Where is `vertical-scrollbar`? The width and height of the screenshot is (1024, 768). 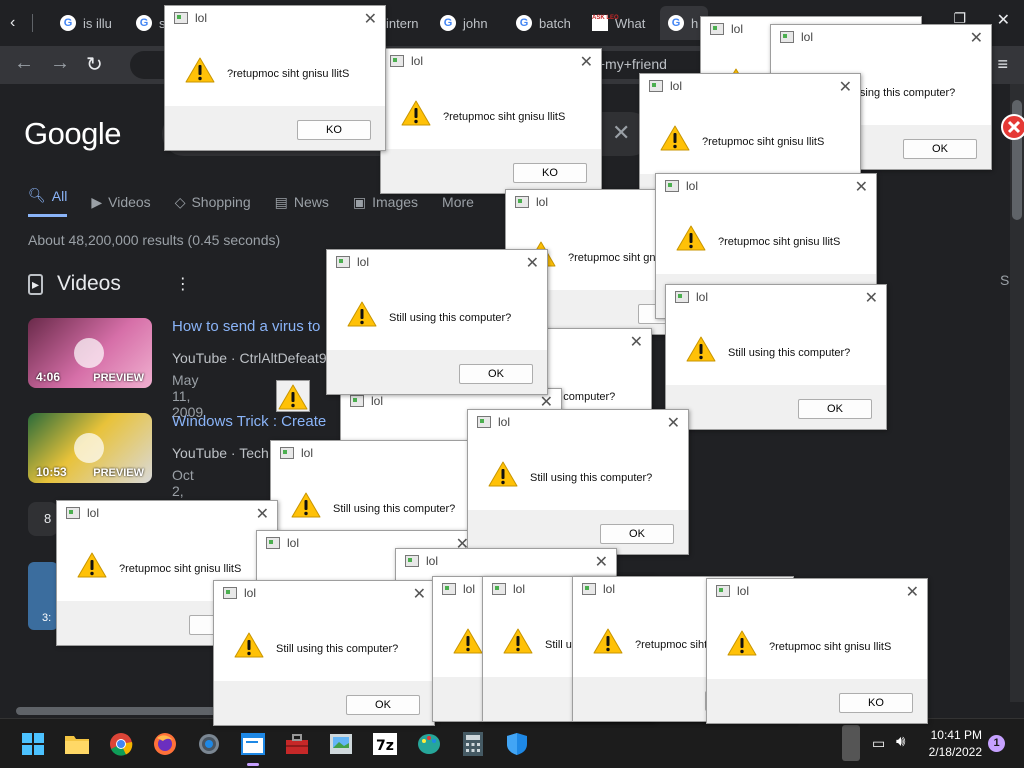 vertical-scrollbar is located at coordinates (1017, 393).